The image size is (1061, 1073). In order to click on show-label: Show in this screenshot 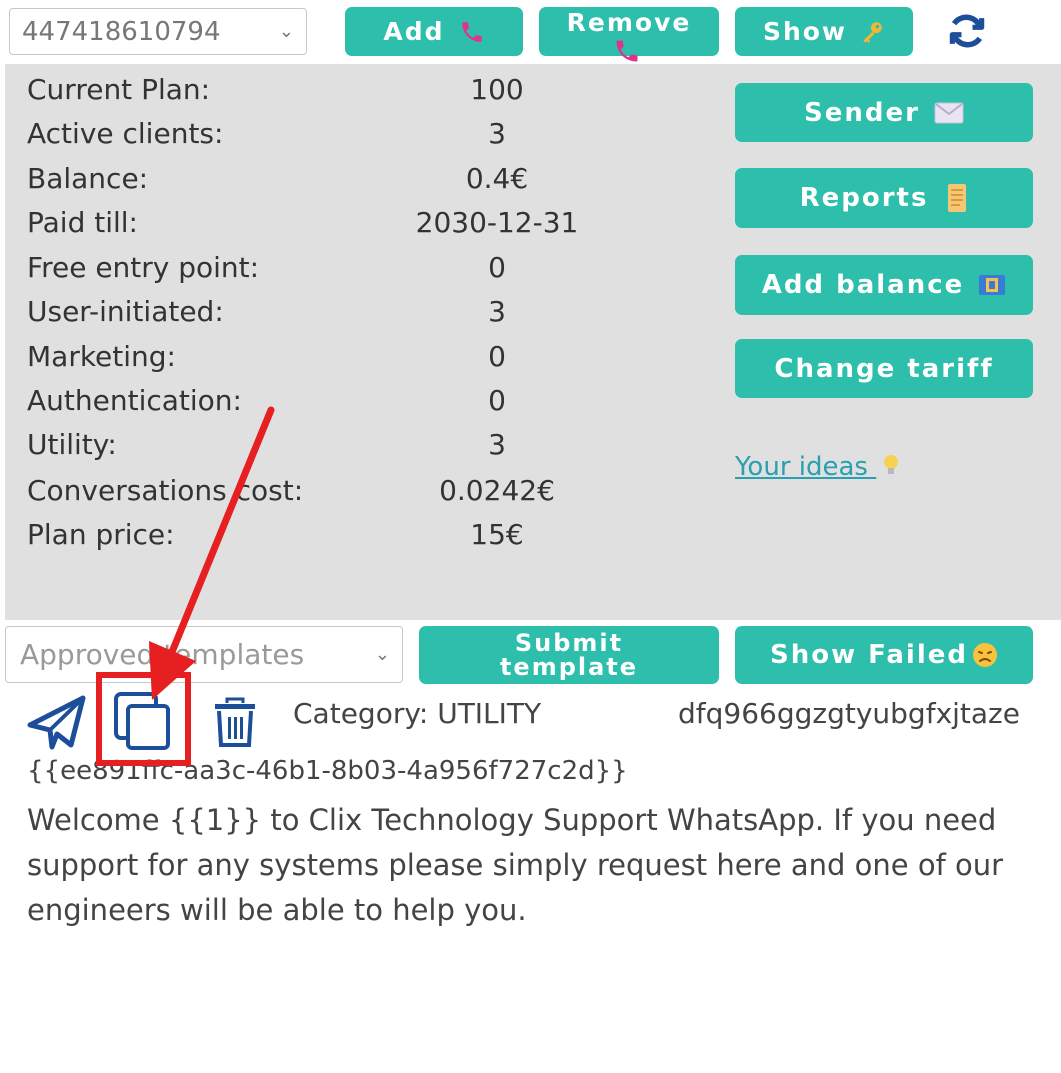, I will do `click(805, 31)`.